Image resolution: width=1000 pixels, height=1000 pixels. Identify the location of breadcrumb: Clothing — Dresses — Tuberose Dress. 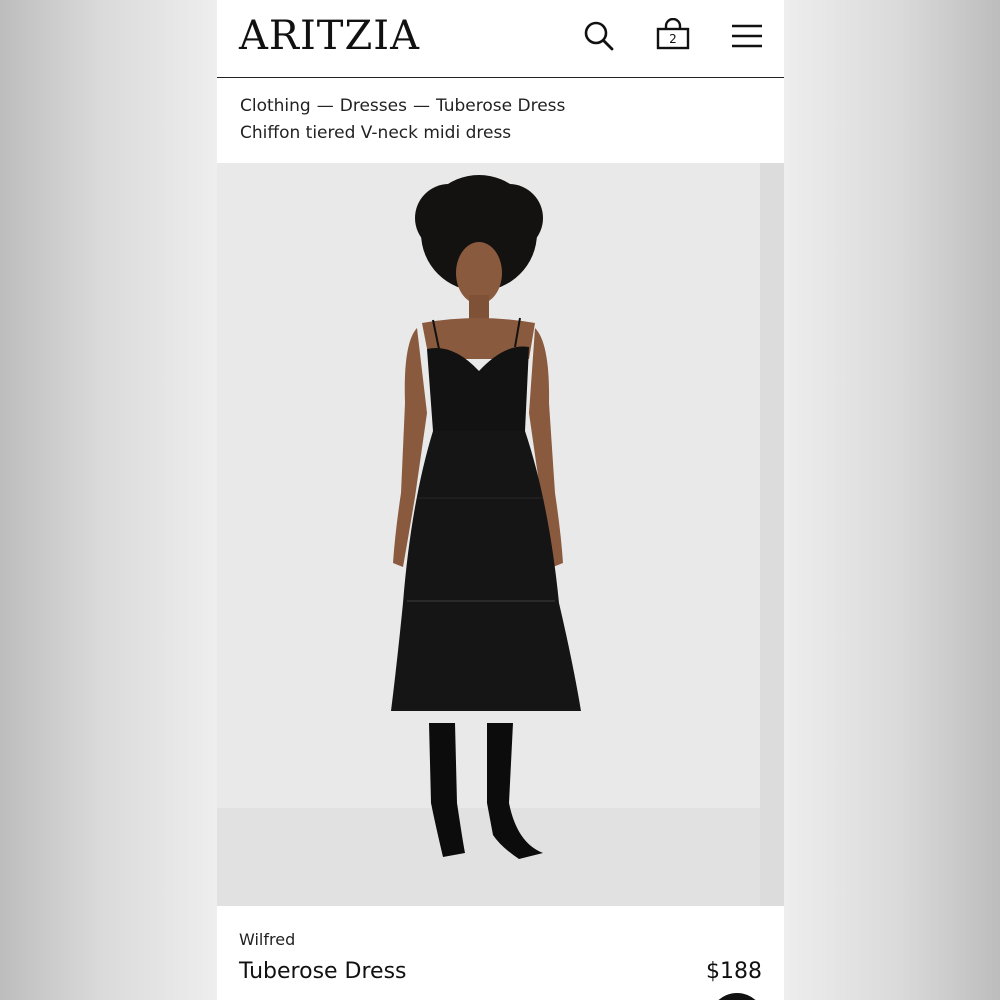
(402, 106).